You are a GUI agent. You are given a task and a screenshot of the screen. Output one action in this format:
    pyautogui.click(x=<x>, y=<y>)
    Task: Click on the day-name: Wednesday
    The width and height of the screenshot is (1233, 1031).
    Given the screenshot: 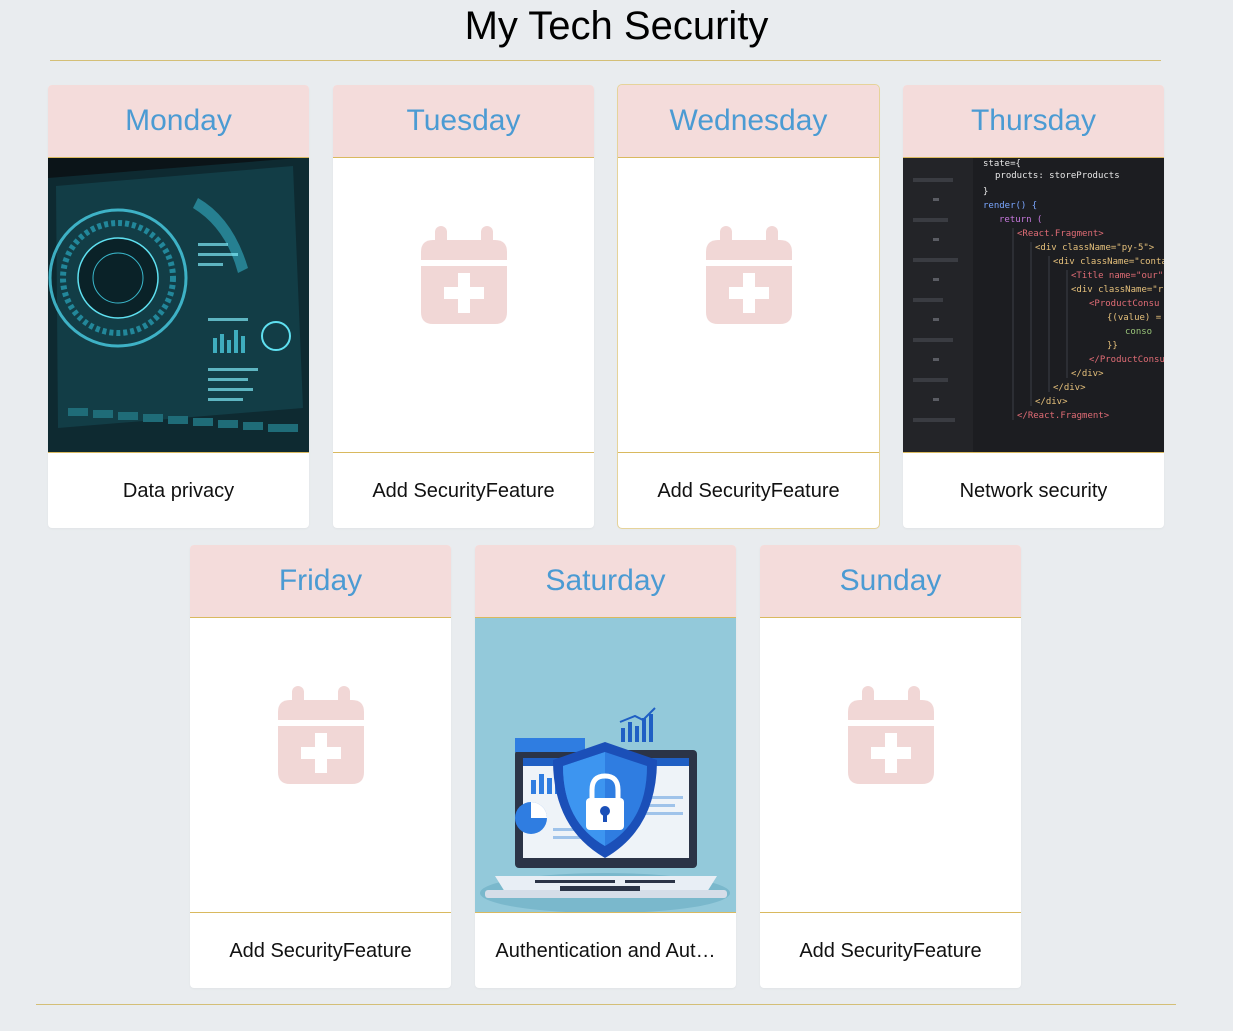 What is the action you would take?
    pyautogui.click(x=748, y=120)
    